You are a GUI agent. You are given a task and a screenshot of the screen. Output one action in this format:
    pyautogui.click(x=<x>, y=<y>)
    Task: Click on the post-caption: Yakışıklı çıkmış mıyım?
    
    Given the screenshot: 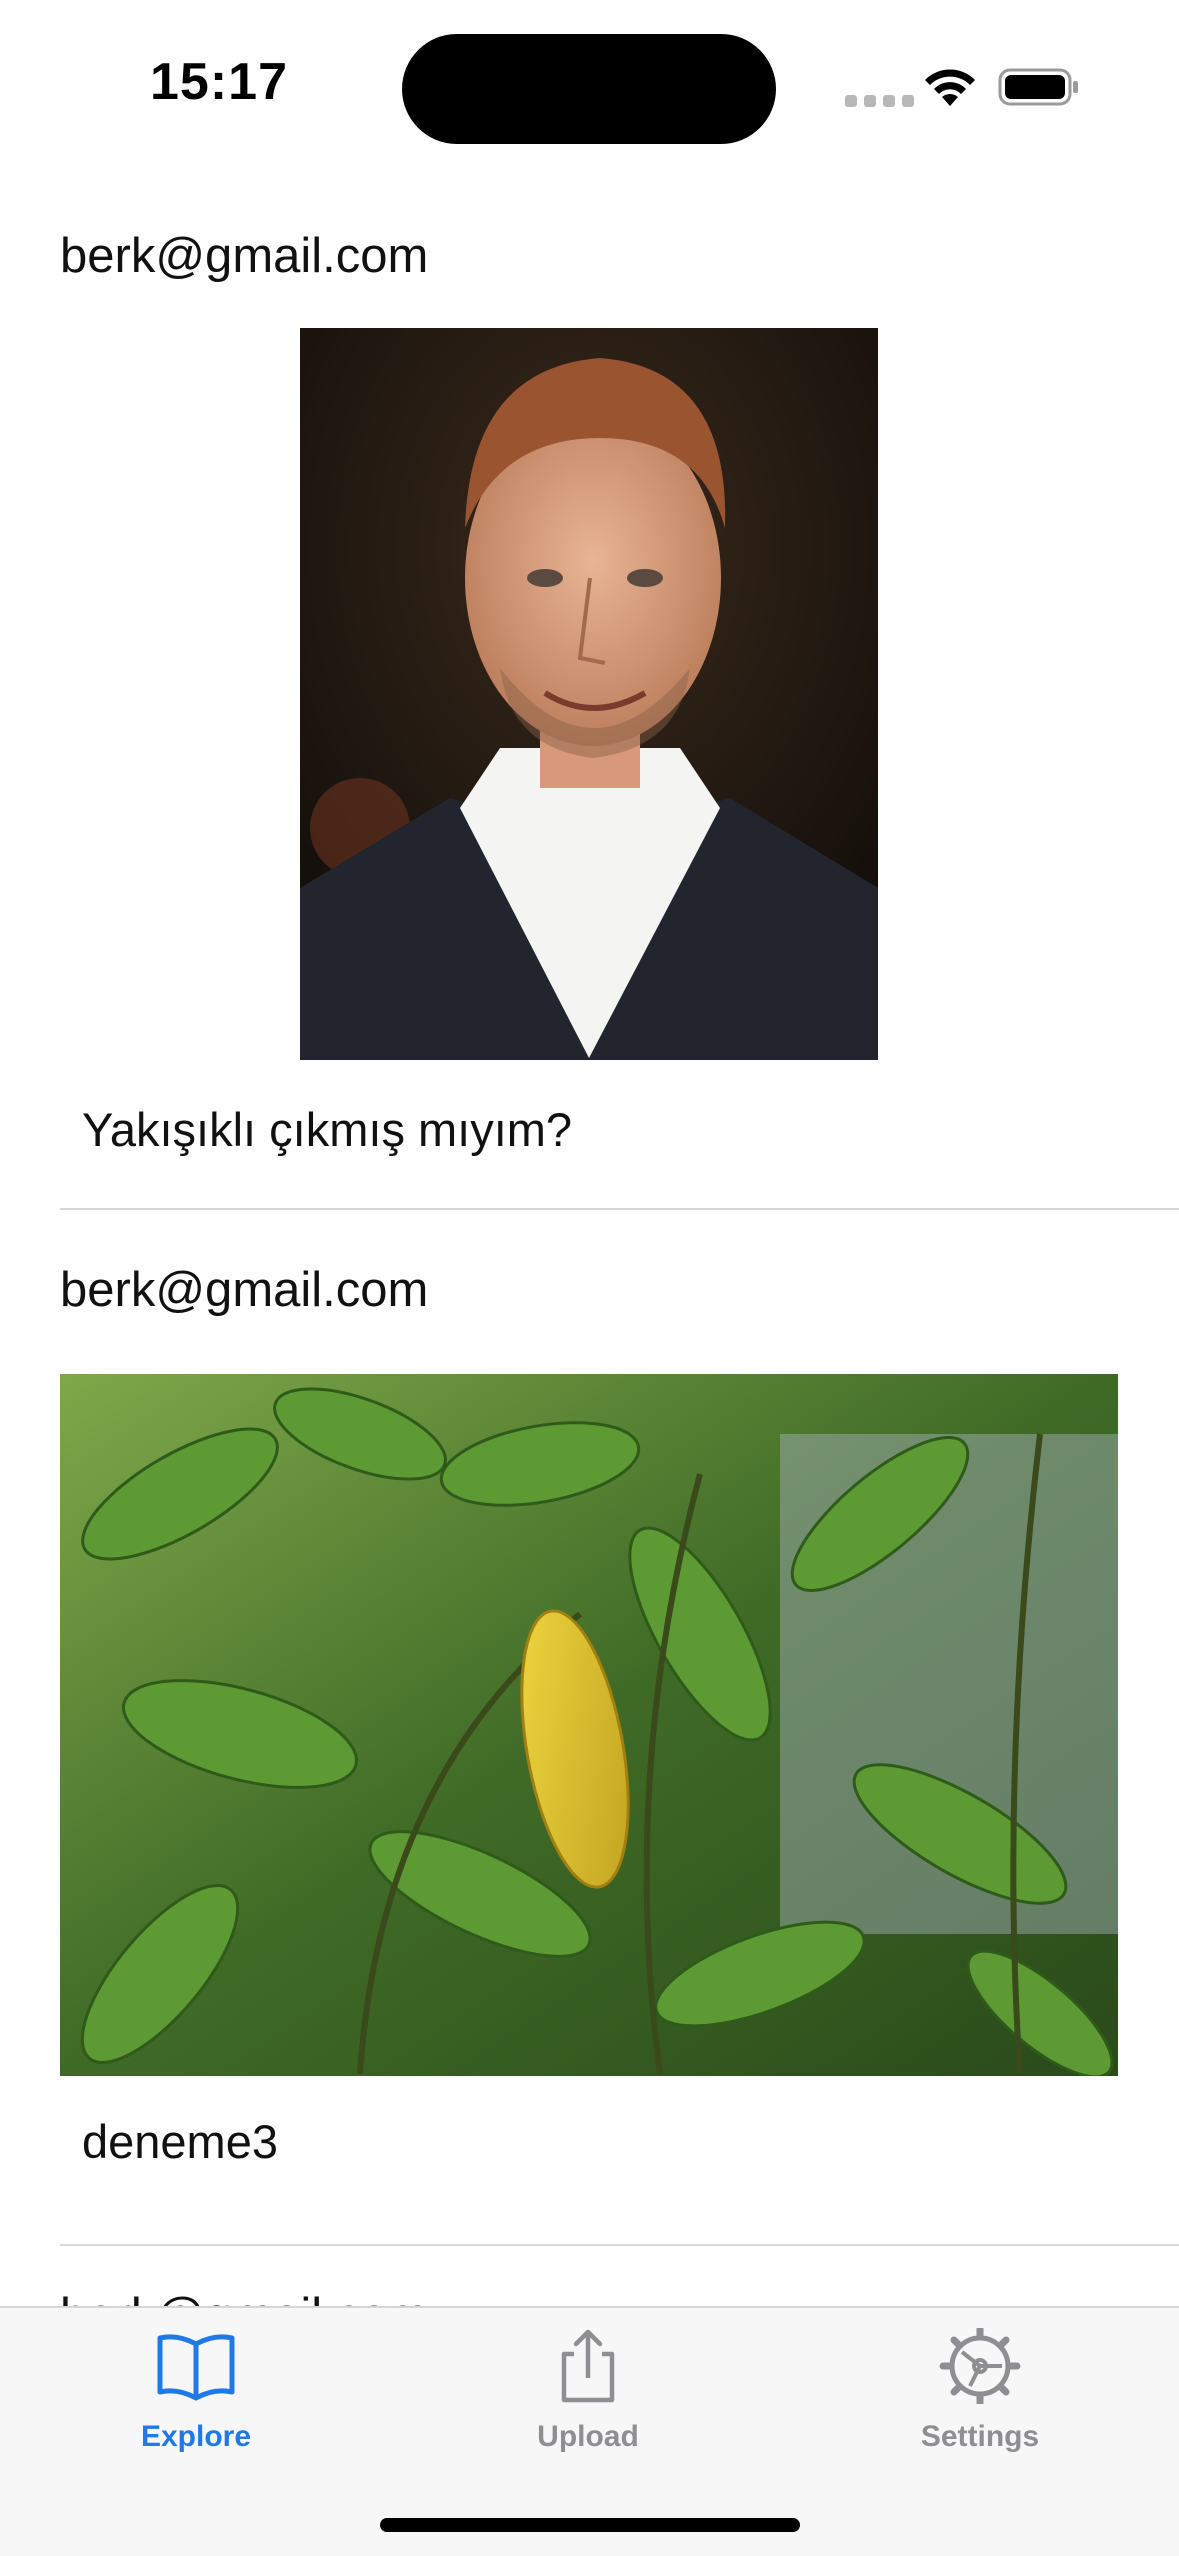 What is the action you would take?
    pyautogui.click(x=327, y=1129)
    